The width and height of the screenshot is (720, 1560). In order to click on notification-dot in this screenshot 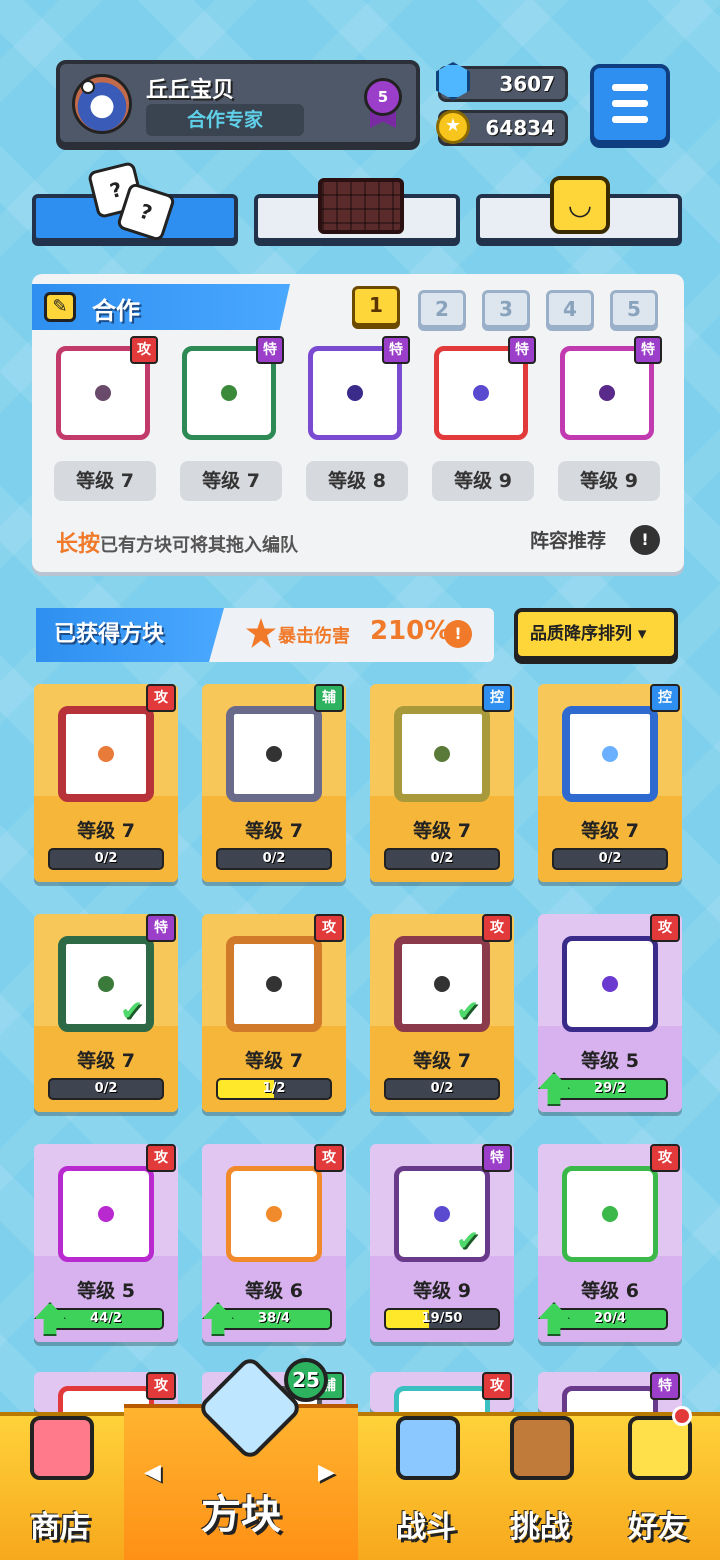, I will do `click(682, 1416)`.